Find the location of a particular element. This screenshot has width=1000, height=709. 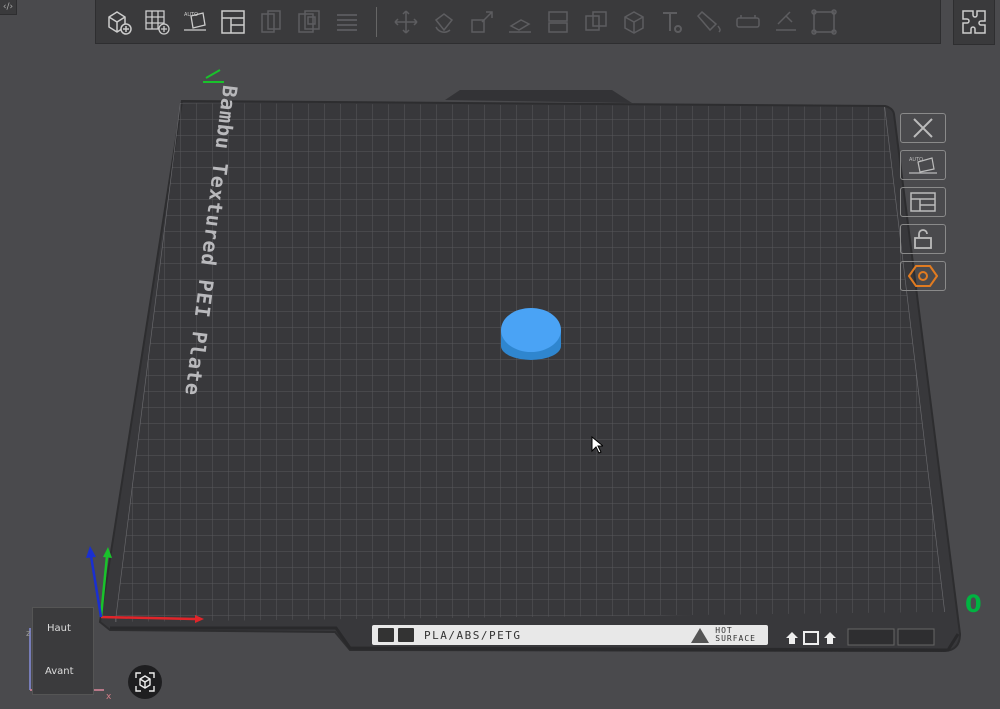

auto-orient-plate-button: AUTO is located at coordinates (923, 165).